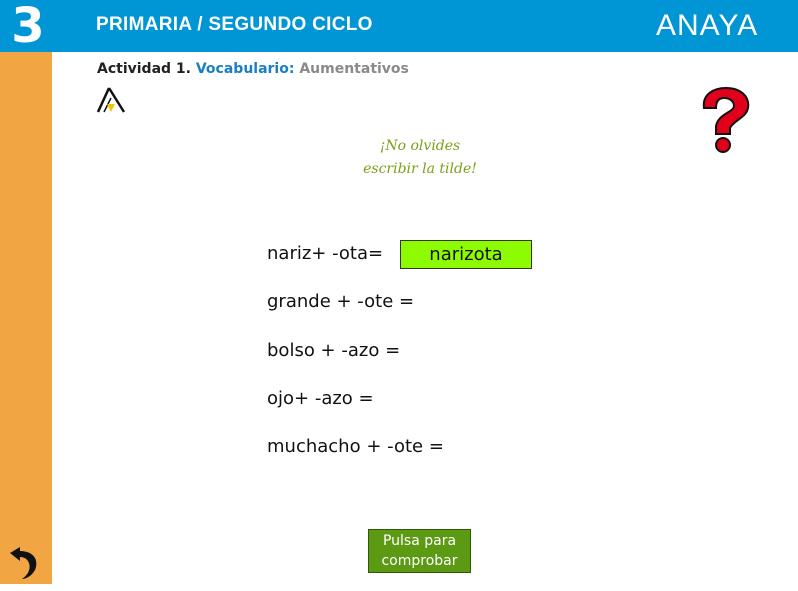 The image size is (798, 591). I want to click on activity-number: Actividad 1., so click(144, 69).